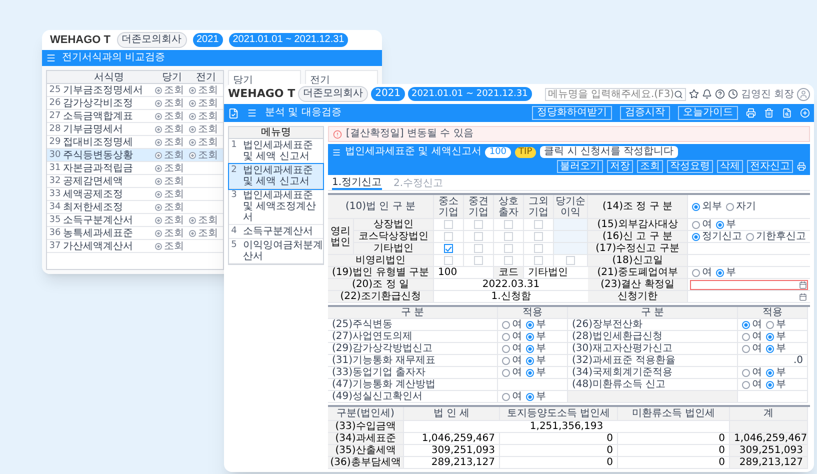  Describe the element at coordinates (135, 129) in the screenshot. I see `table-row: 28 기부금명세서 조회 조회` at that location.